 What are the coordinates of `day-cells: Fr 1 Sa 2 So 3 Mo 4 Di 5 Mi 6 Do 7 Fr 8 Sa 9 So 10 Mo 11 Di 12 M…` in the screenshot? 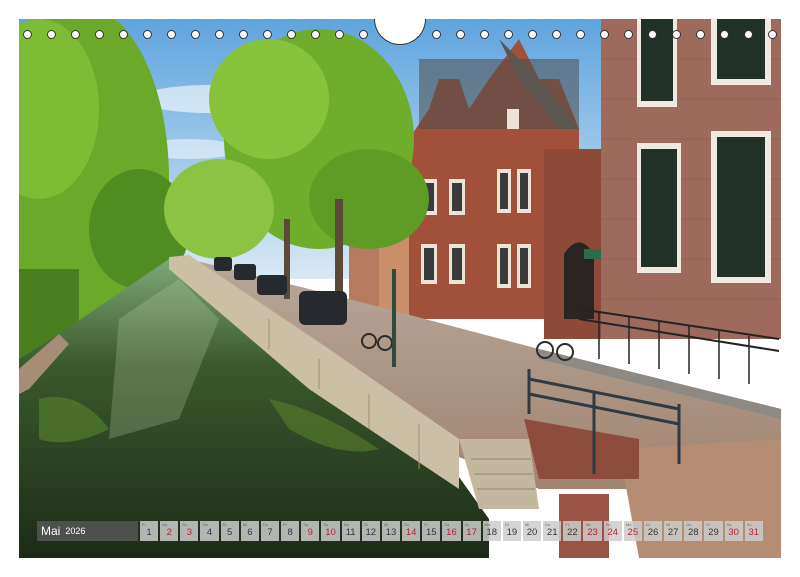 It's located at (451, 531).